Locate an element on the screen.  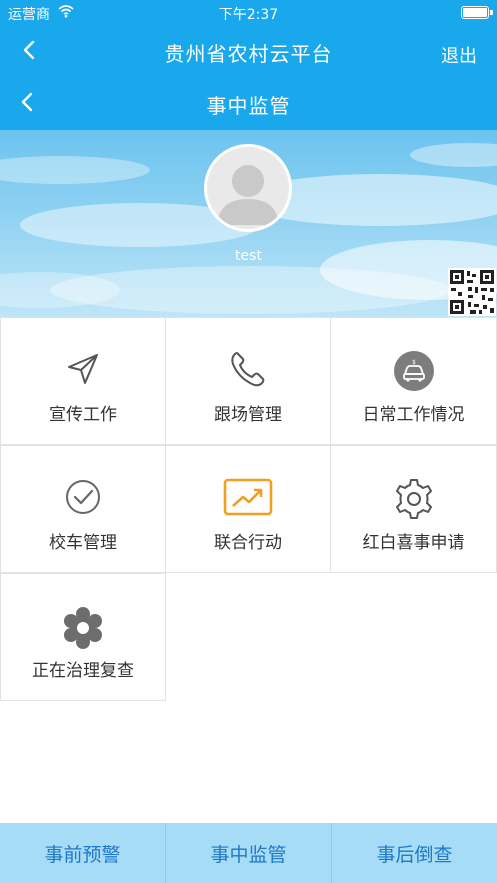
menu-item-joint-action: 联合行动 is located at coordinates (248, 509).